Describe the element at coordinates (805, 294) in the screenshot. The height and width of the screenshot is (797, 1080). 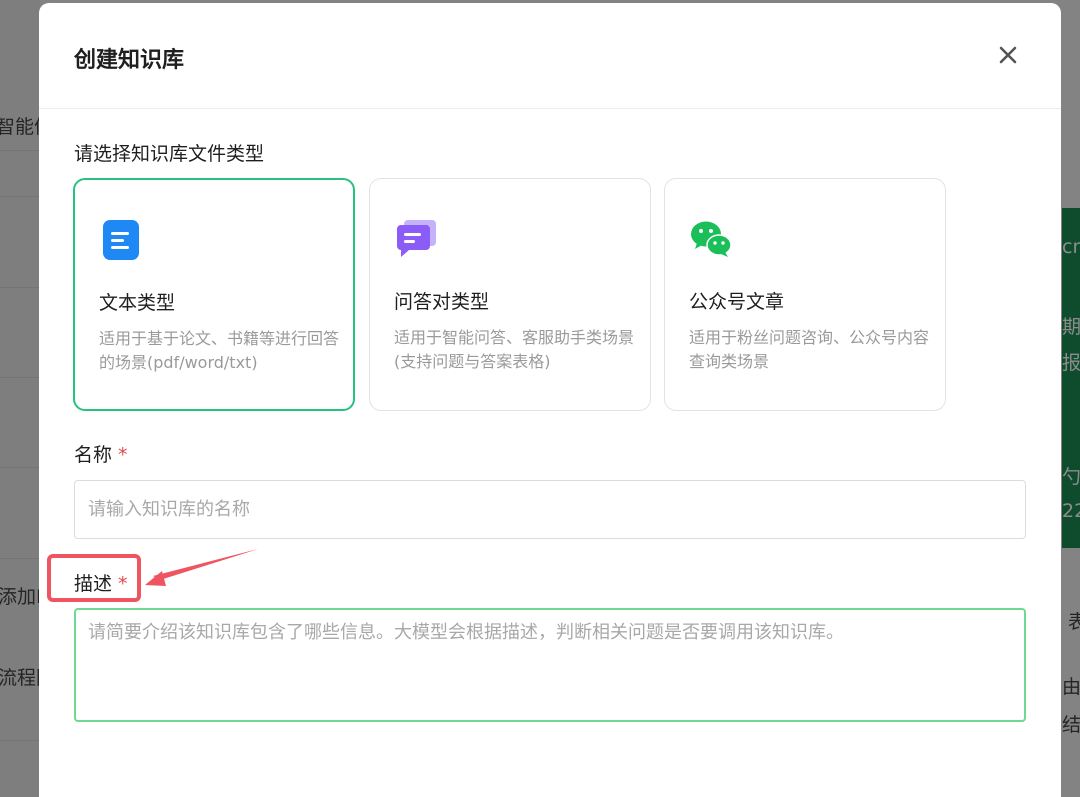
I see `type-card-wechat: 公众号文章 适用于粉丝问题咨询、公众号内容查询类场景` at that location.